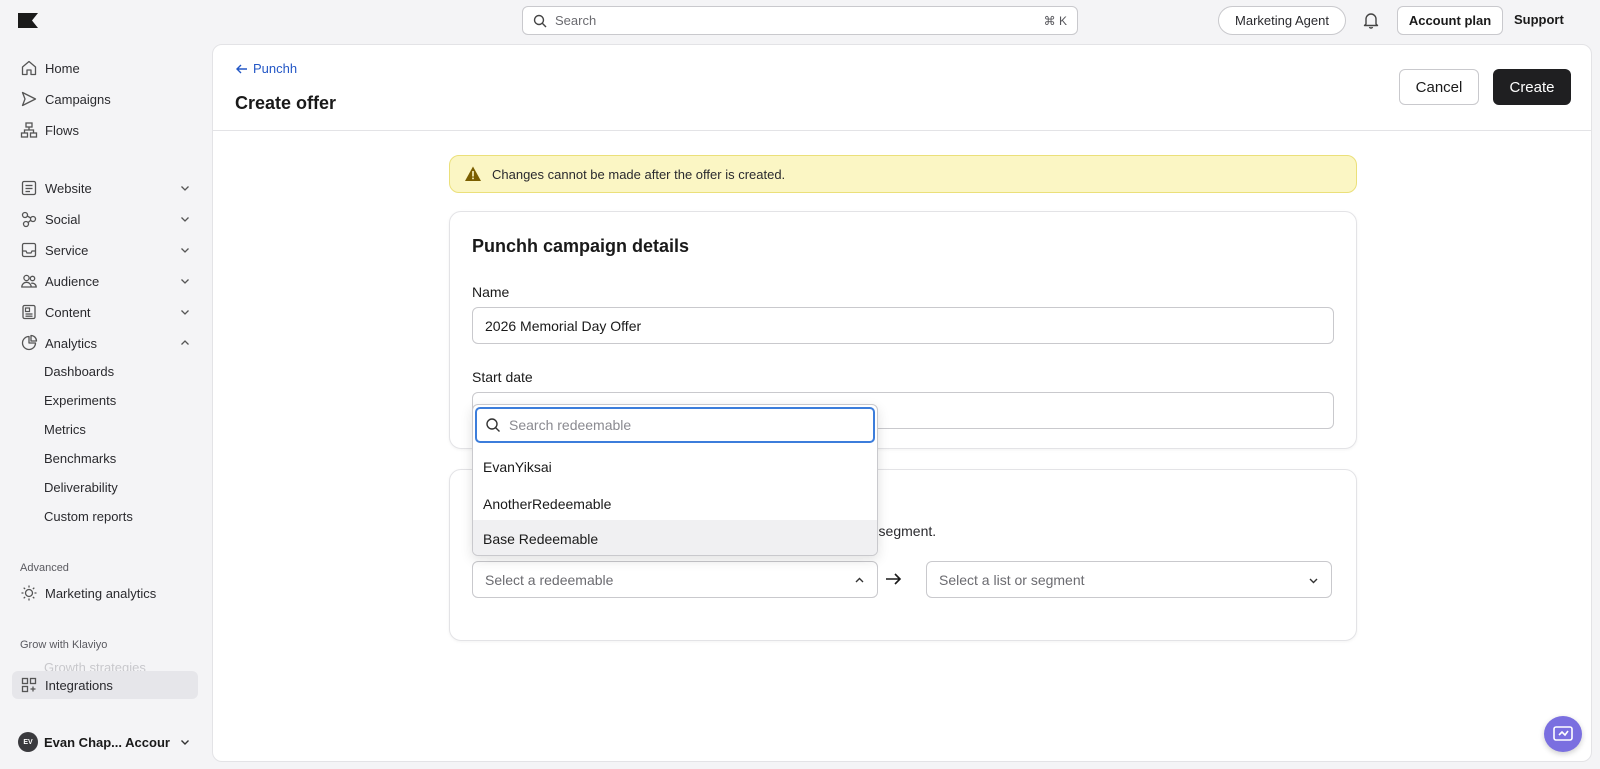  Describe the element at coordinates (675, 537) in the screenshot. I see `dropdown-option-base-redeemable: Base Redeemable` at that location.